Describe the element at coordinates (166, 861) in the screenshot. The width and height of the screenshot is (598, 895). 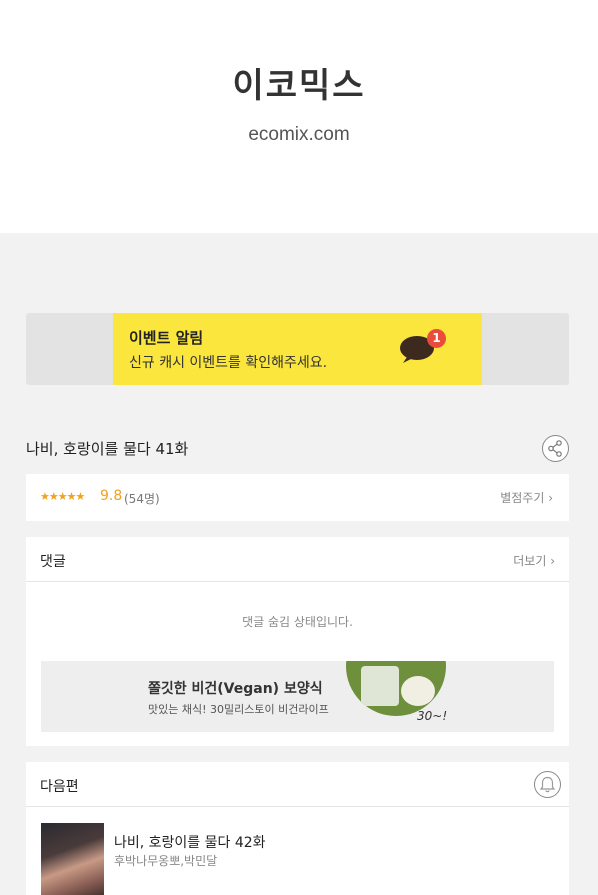
I see `next-episode-author: 후박나무옹뽀,박민달` at that location.